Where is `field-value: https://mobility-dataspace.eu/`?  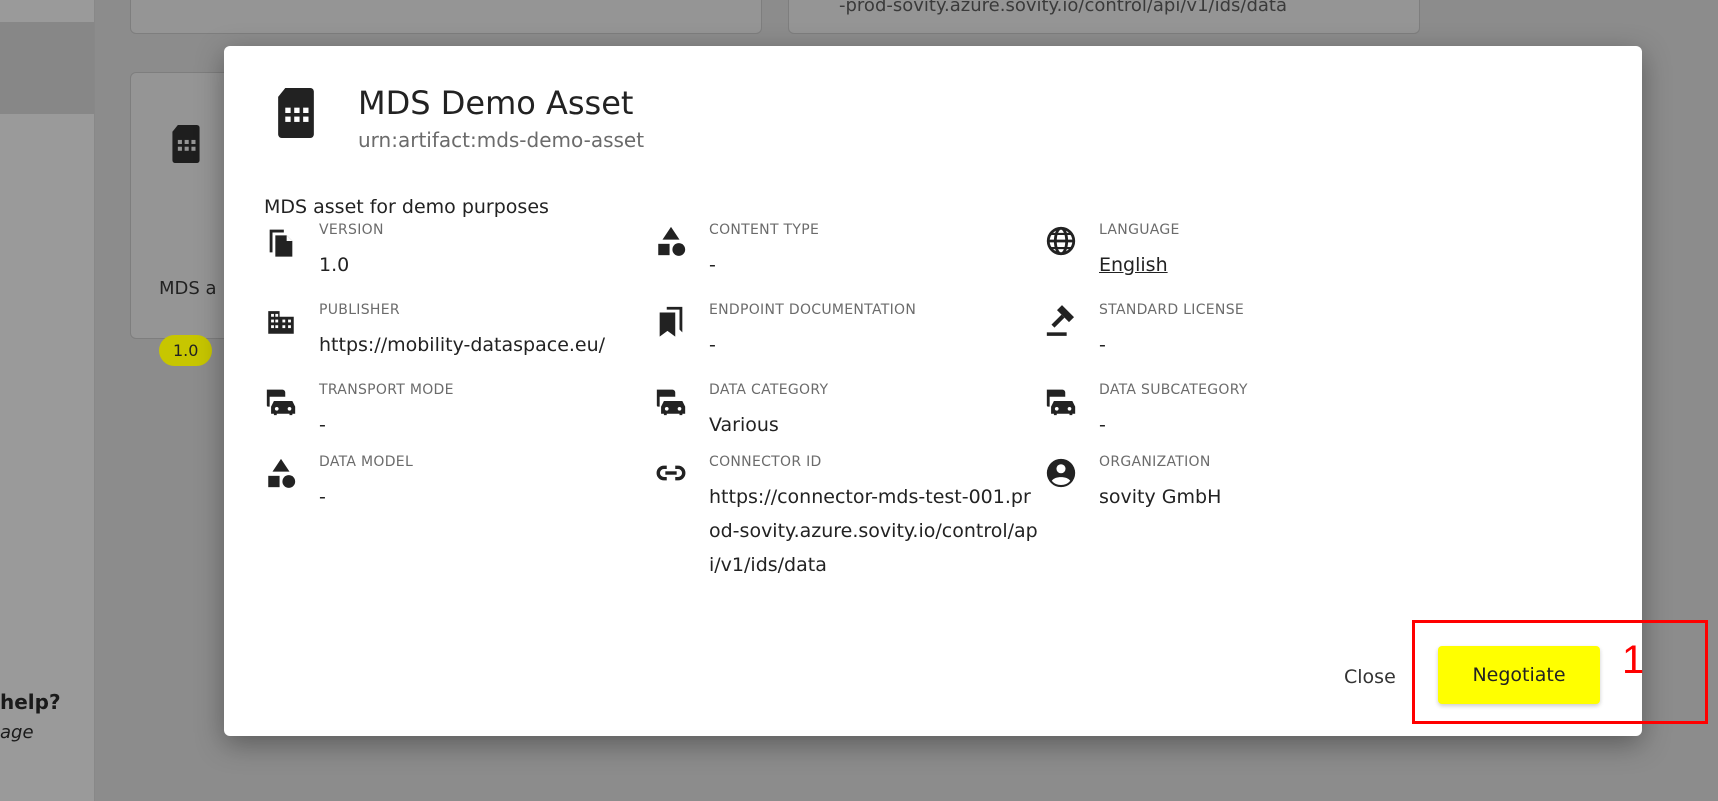 field-value: https://mobility-dataspace.eu/ is located at coordinates (462, 345).